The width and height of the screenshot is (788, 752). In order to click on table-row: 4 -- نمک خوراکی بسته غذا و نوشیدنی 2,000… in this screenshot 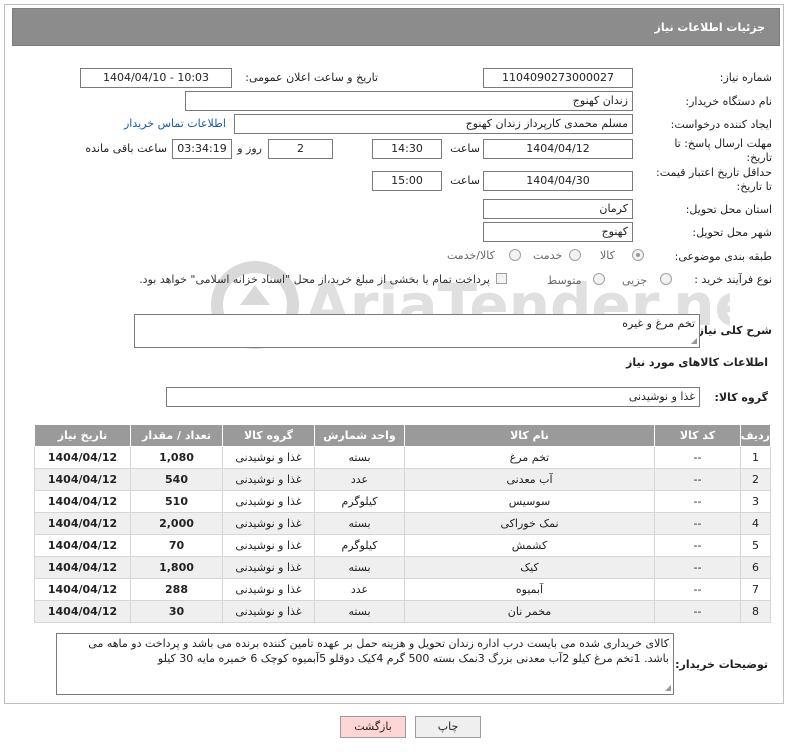, I will do `click(402, 523)`.